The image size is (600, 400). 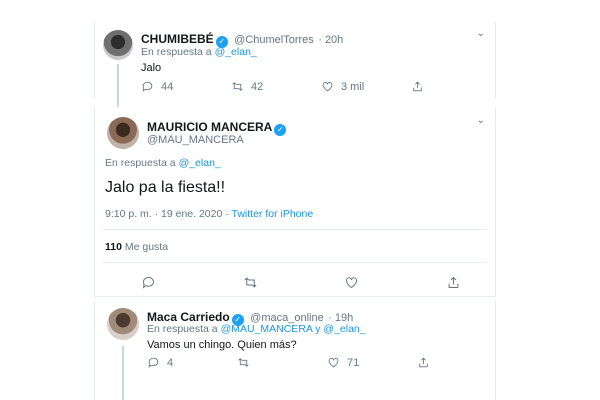 What do you see at coordinates (186, 86) in the screenshot?
I see `reply-button: 44` at bounding box center [186, 86].